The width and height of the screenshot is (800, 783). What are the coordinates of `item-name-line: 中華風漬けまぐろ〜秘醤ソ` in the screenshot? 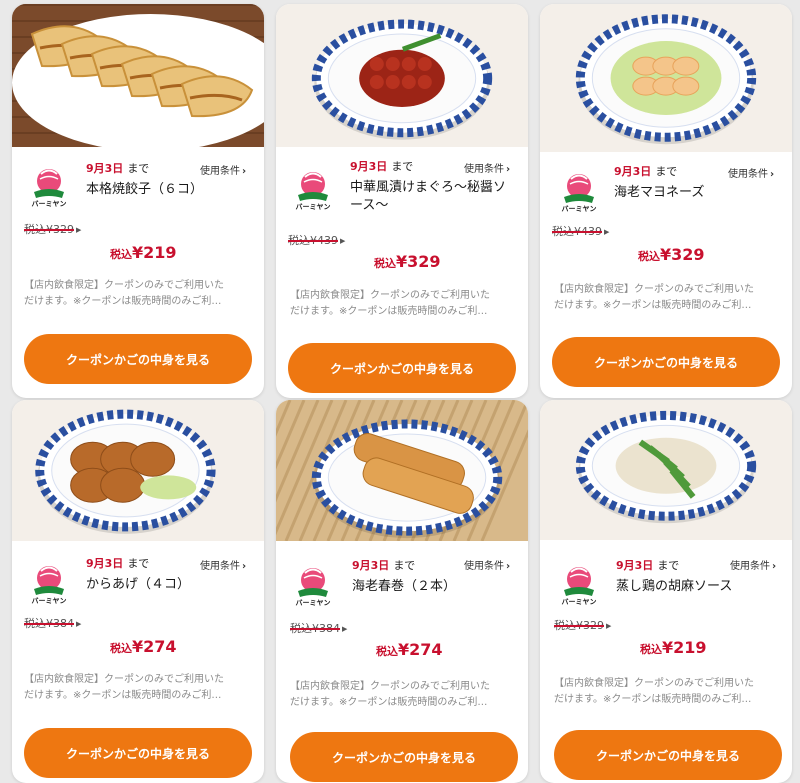 It's located at (428, 187).